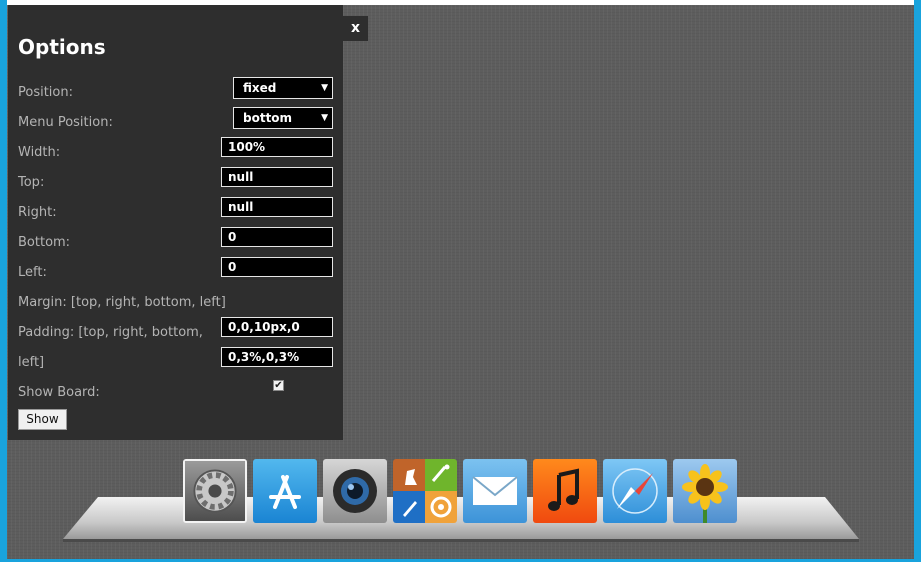 The image size is (921, 562). What do you see at coordinates (277, 147) in the screenshot?
I see `width-input: 100%` at bounding box center [277, 147].